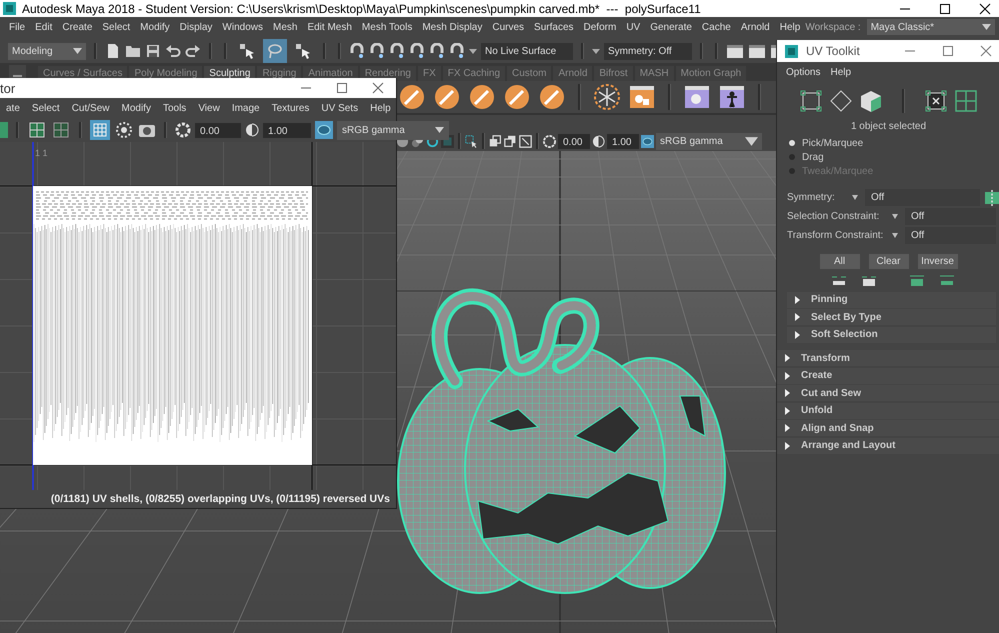 The width and height of the screenshot is (999, 633). I want to click on symmetry-icon, so click(991, 198).